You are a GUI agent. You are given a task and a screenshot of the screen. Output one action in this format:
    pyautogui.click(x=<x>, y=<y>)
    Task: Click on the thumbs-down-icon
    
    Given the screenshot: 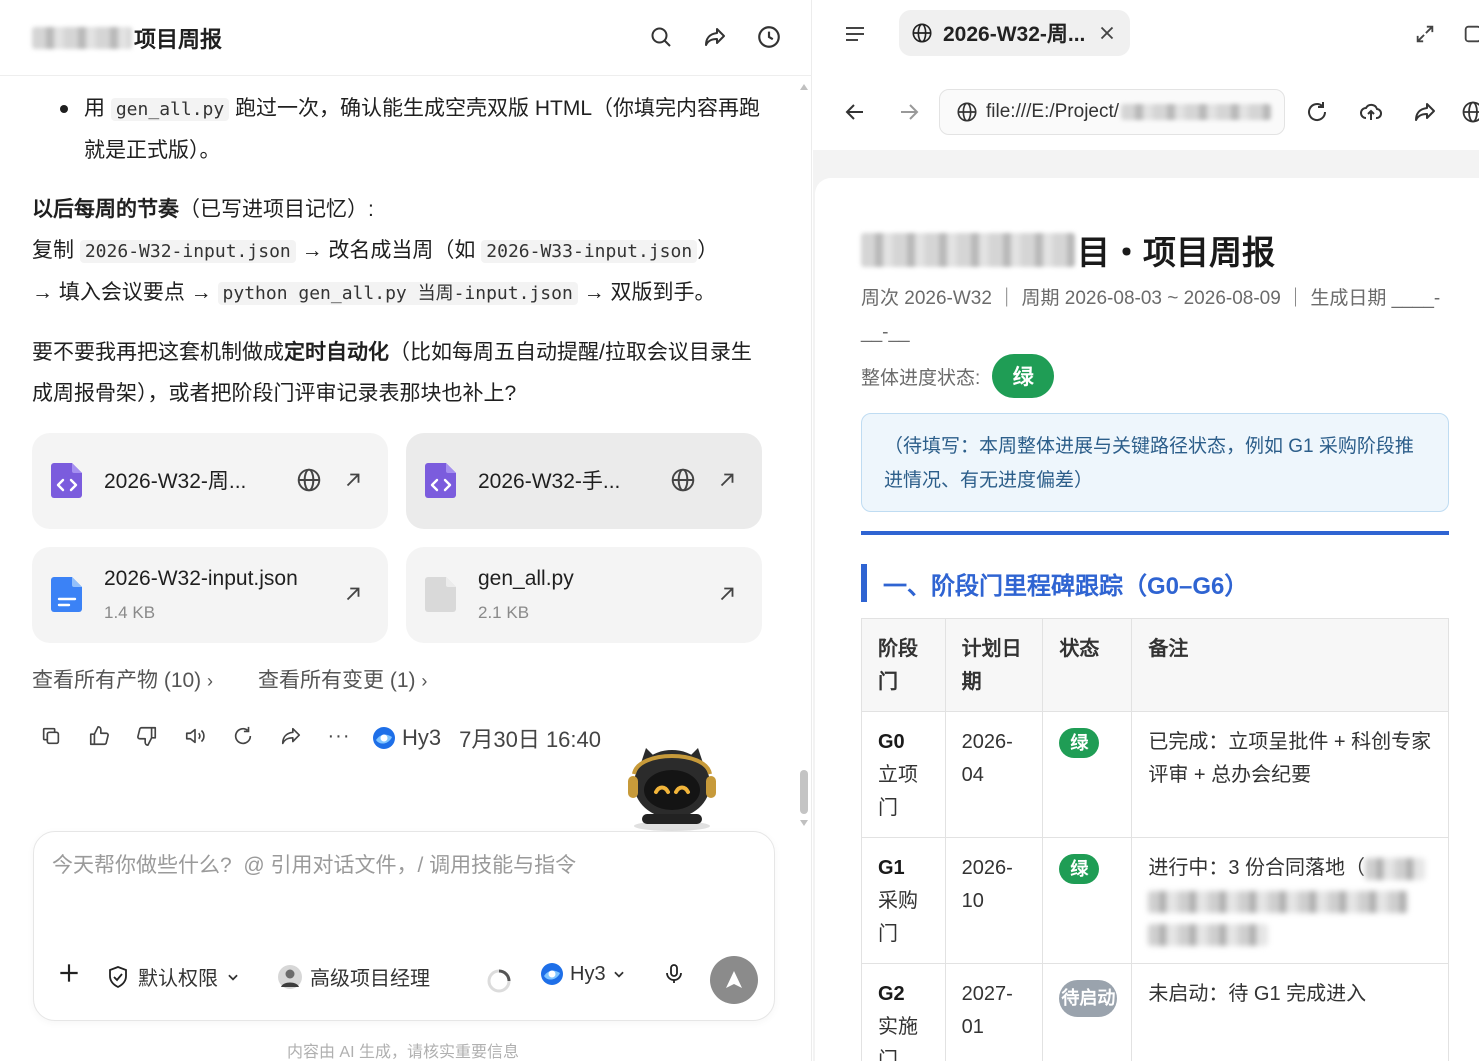 What is the action you would take?
    pyautogui.click(x=147, y=736)
    